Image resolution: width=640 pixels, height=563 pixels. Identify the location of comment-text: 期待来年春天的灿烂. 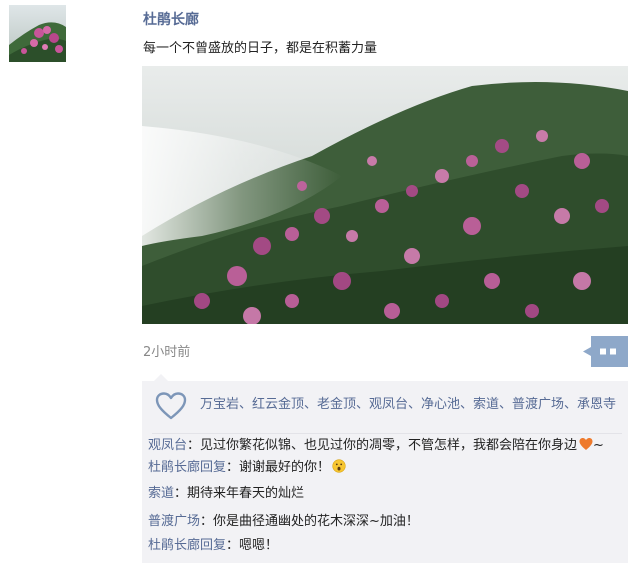
(246, 493).